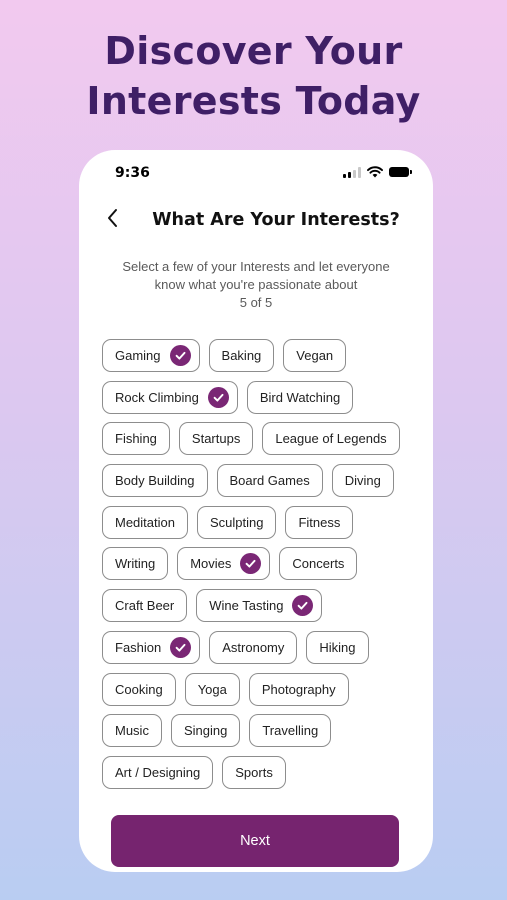  Describe the element at coordinates (375, 172) in the screenshot. I see `wifi-icon` at that location.